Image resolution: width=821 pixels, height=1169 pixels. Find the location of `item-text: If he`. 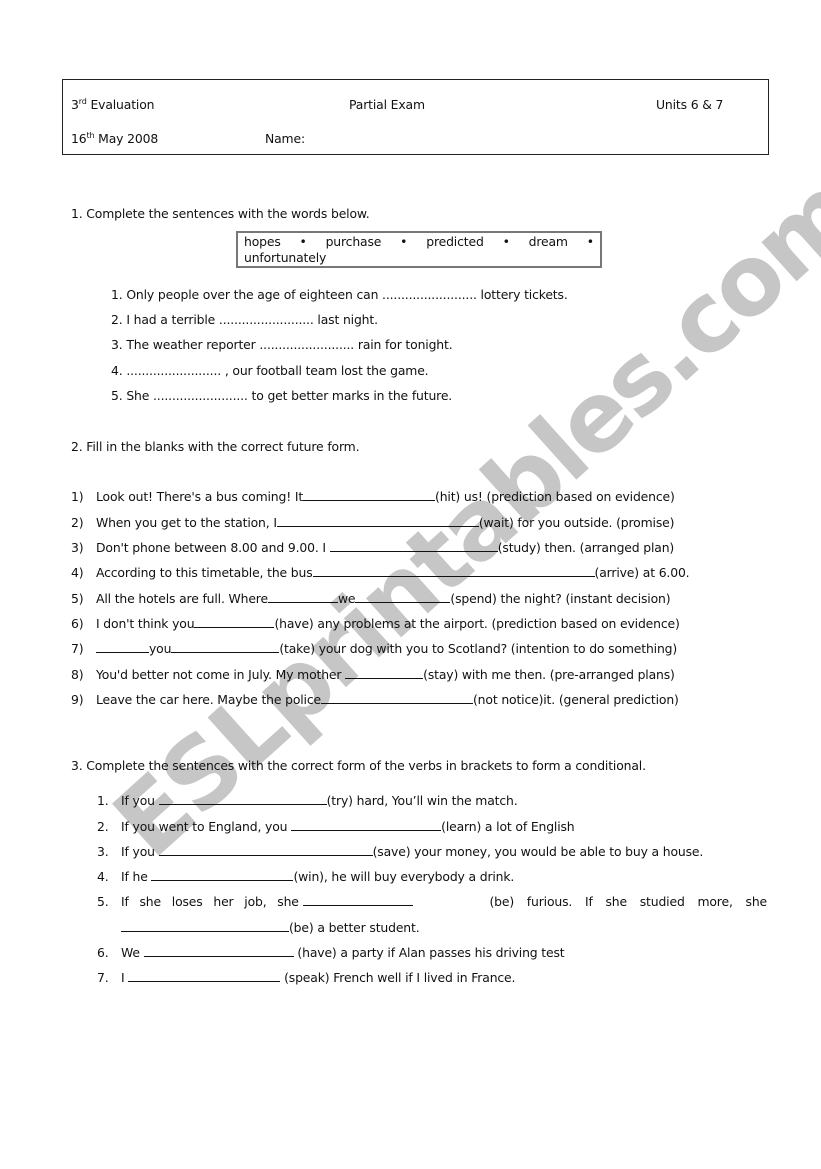

item-text: If he is located at coordinates (136, 876).